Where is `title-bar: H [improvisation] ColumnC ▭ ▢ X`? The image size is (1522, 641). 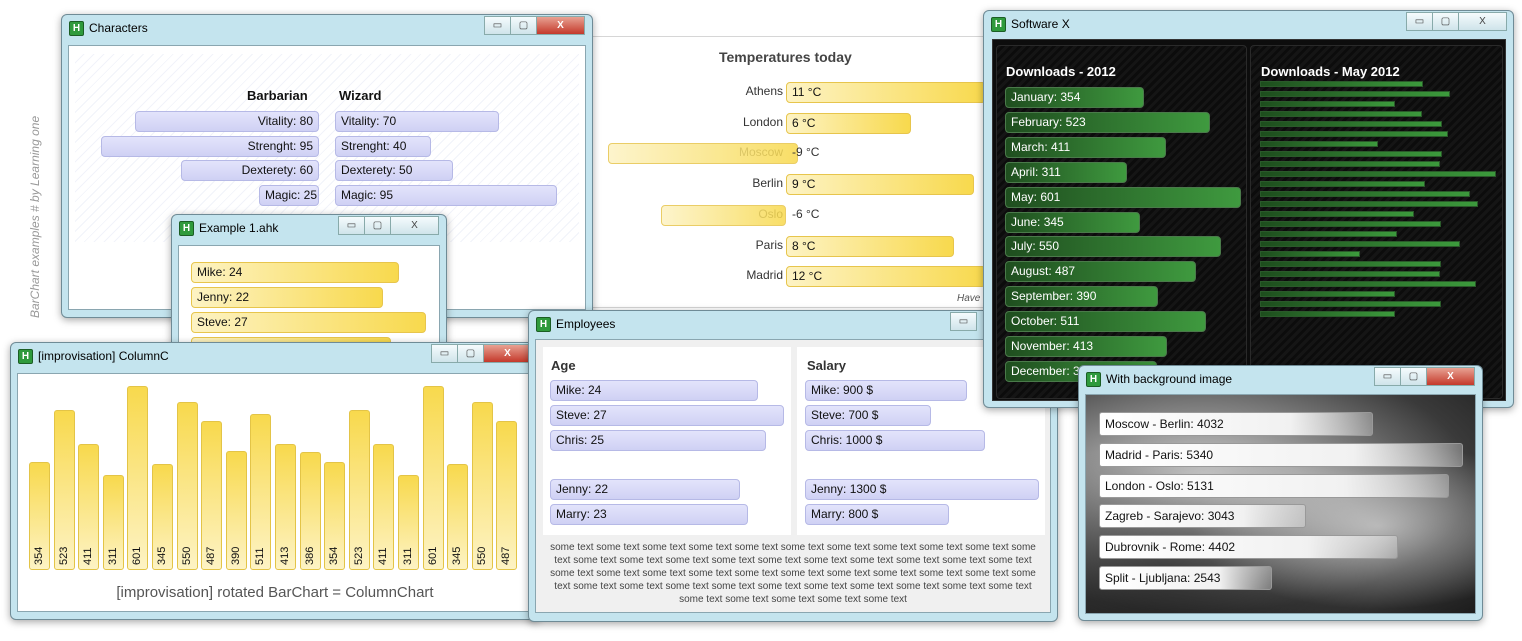 title-bar: H [improvisation] ColumnC ▭ ▢ X is located at coordinates (275, 356).